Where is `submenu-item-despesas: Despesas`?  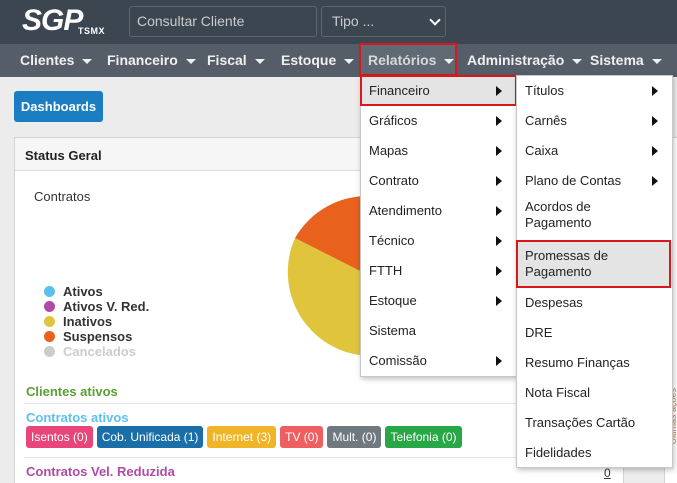
submenu-item-despesas: Despesas is located at coordinates (594, 303).